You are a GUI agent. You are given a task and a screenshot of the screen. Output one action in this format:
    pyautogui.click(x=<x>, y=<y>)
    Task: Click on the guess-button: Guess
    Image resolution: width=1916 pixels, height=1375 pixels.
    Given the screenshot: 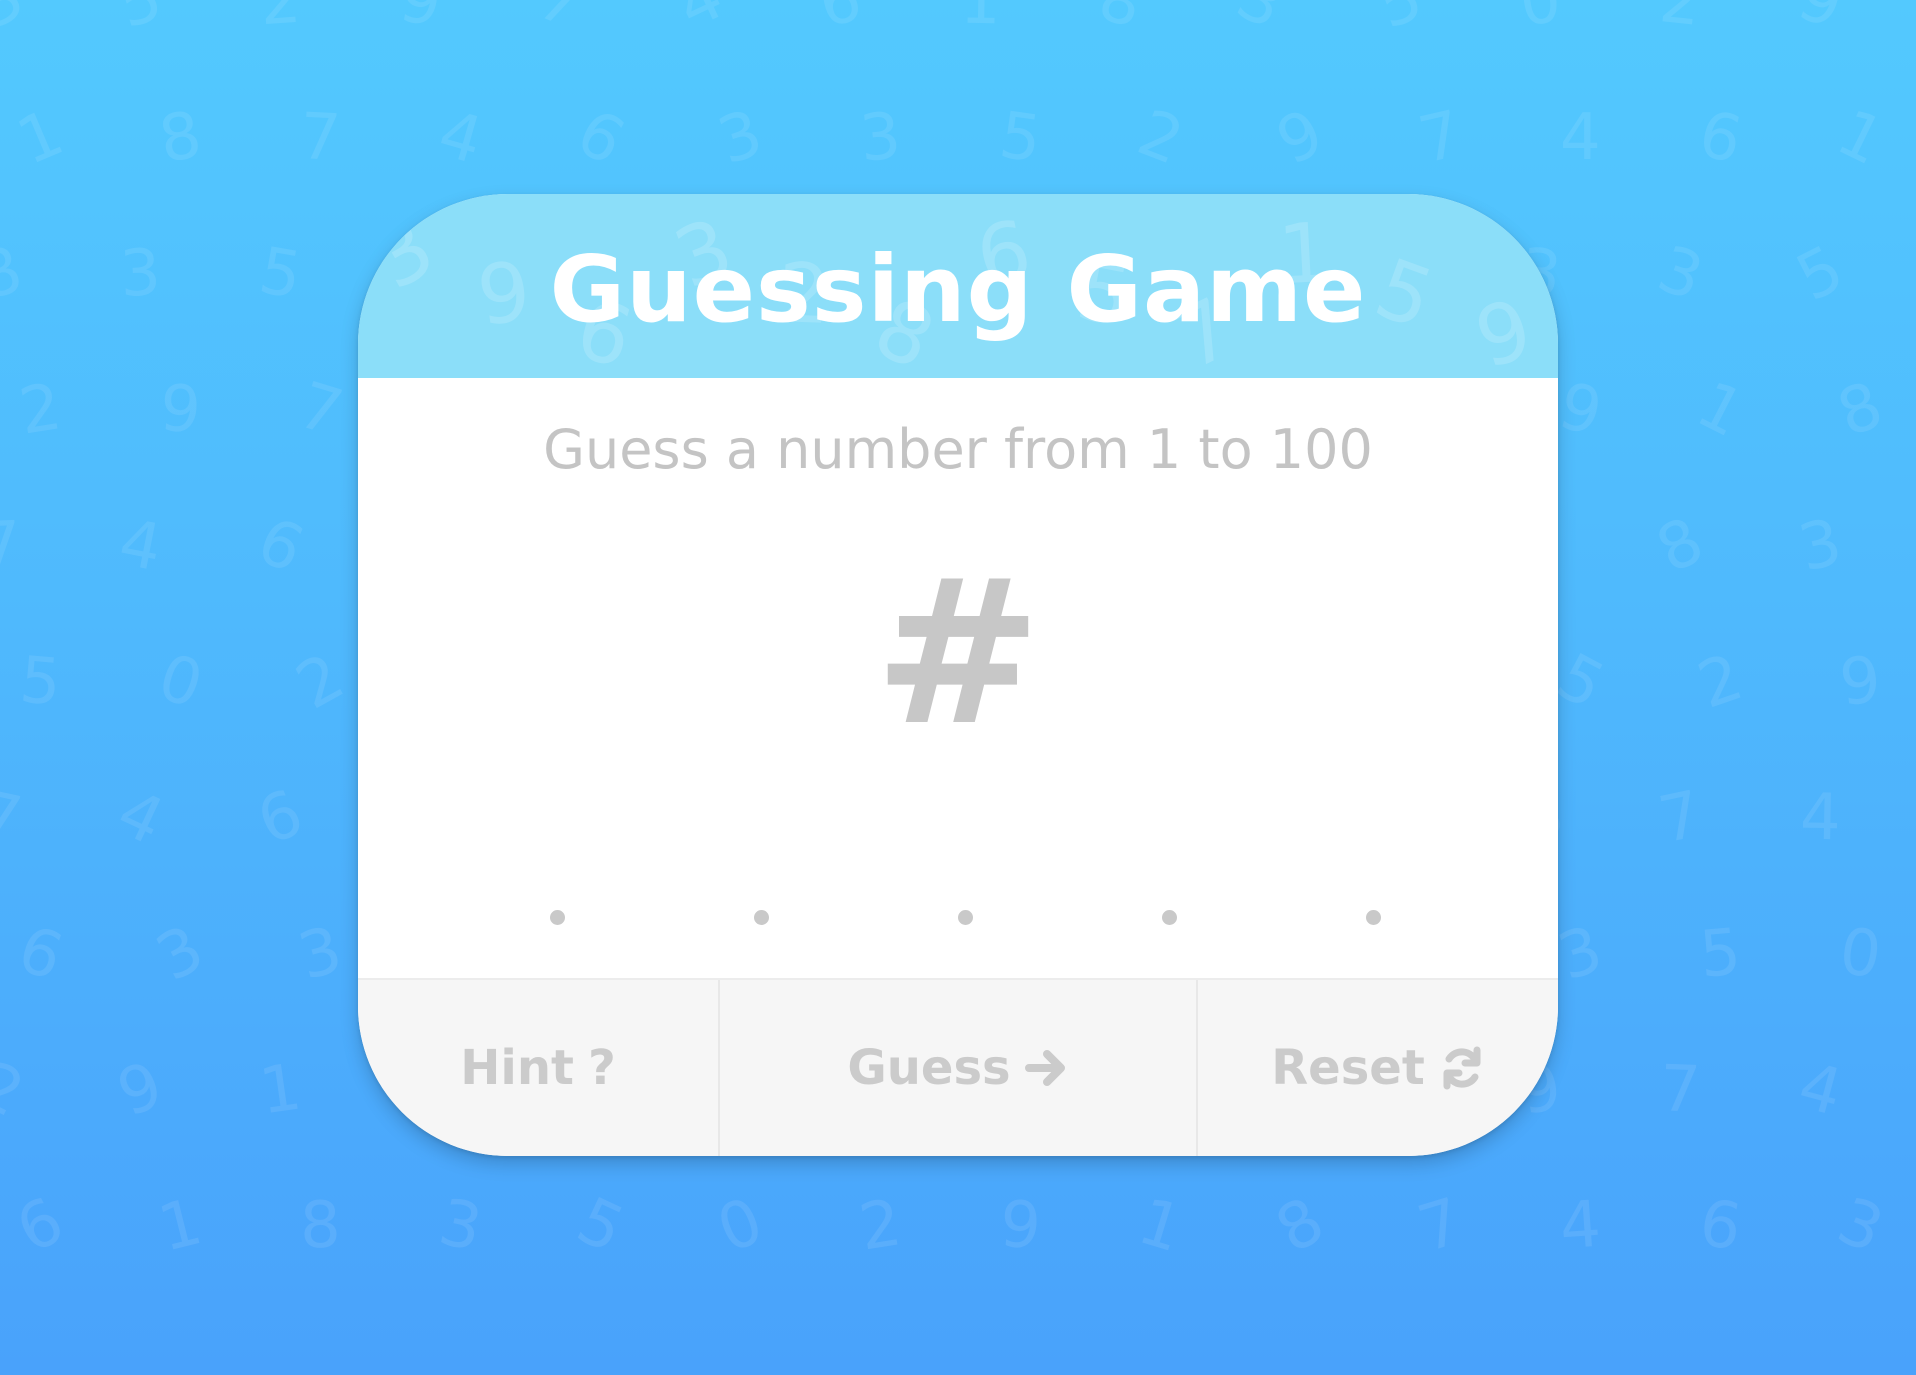 What is the action you would take?
    pyautogui.click(x=957, y=1068)
    